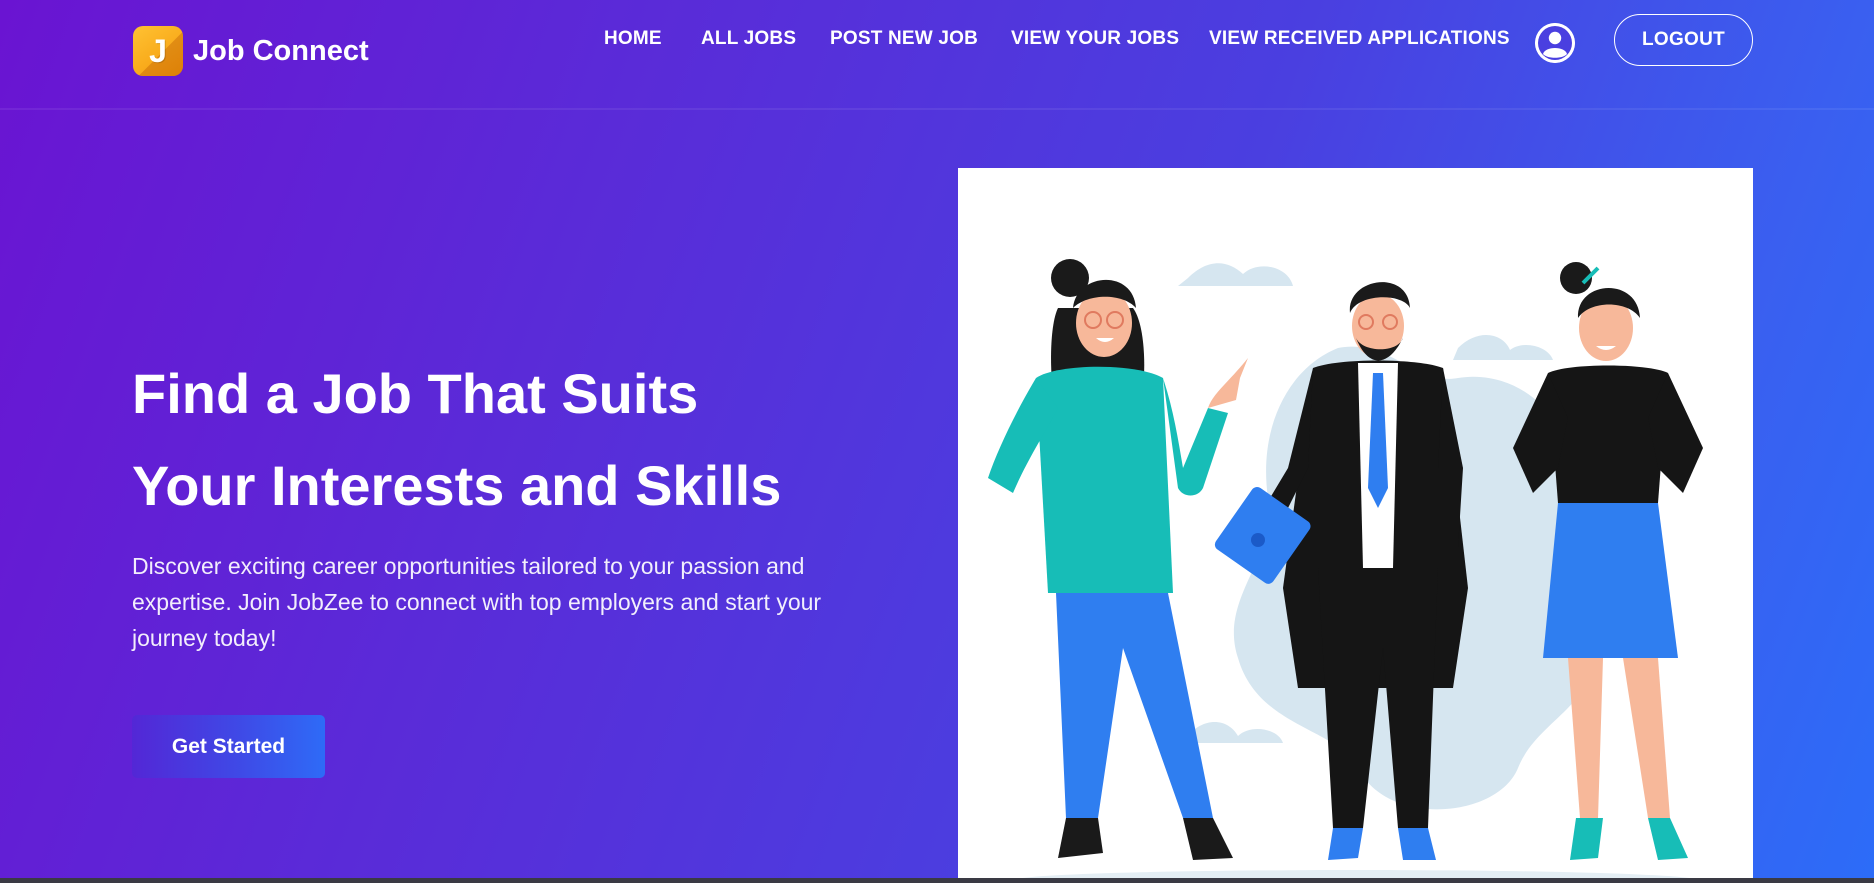  Describe the element at coordinates (228, 746) in the screenshot. I see `get-started-button: Get Started` at that location.